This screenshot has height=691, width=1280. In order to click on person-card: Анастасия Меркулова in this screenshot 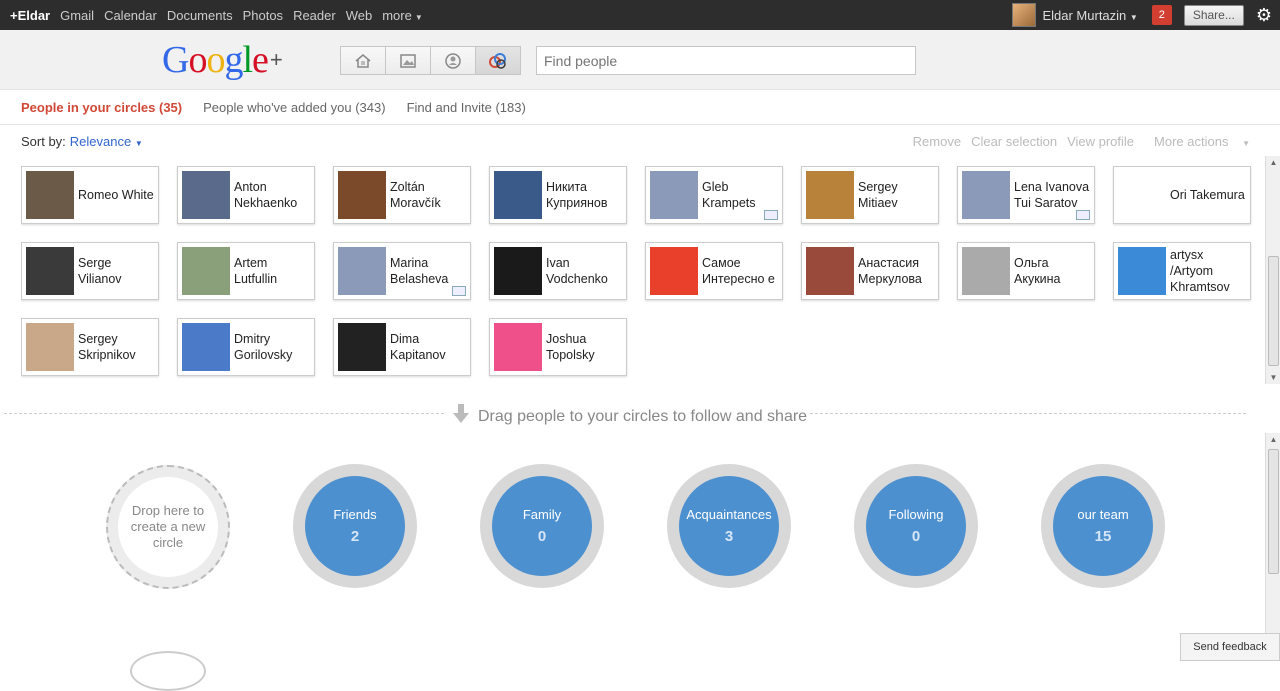, I will do `click(870, 271)`.